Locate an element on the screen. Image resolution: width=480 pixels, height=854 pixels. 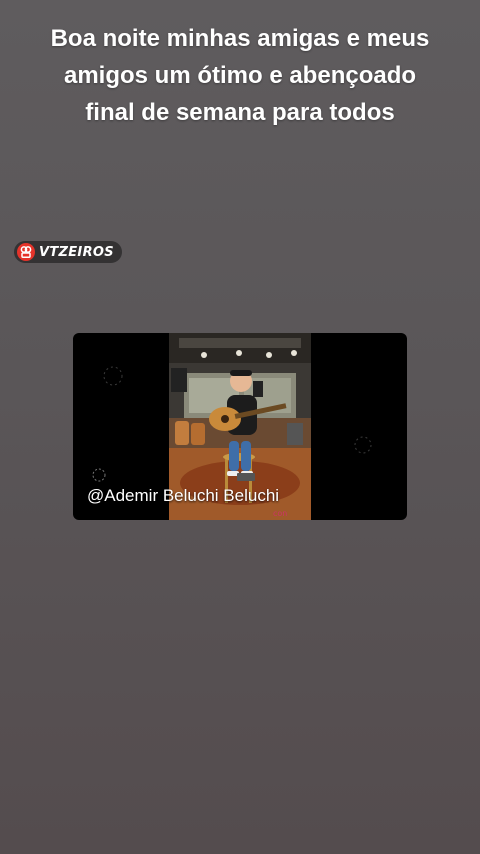
video-overlay-handle: @Ademir Beluchi Beluchi is located at coordinates (183, 495).